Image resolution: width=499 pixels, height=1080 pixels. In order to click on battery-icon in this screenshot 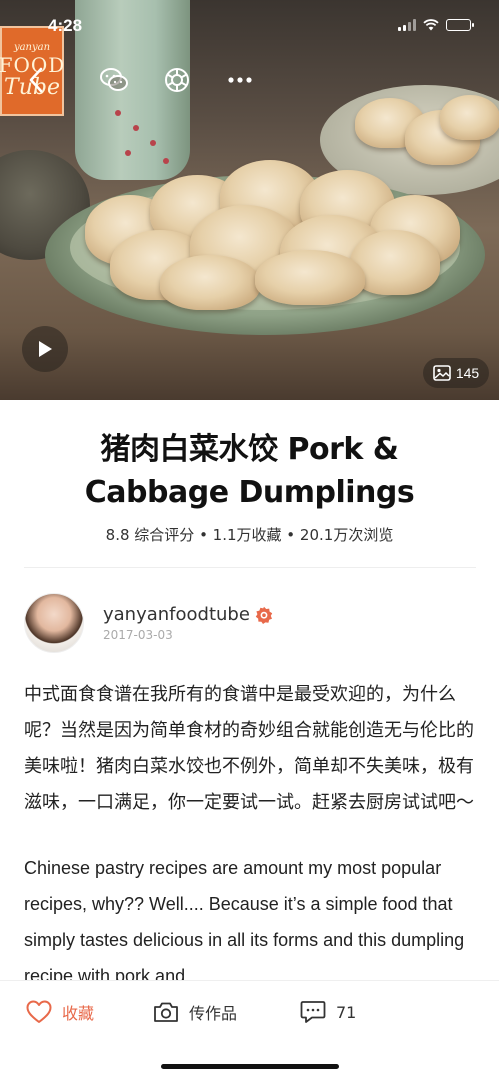, I will do `click(460, 25)`.